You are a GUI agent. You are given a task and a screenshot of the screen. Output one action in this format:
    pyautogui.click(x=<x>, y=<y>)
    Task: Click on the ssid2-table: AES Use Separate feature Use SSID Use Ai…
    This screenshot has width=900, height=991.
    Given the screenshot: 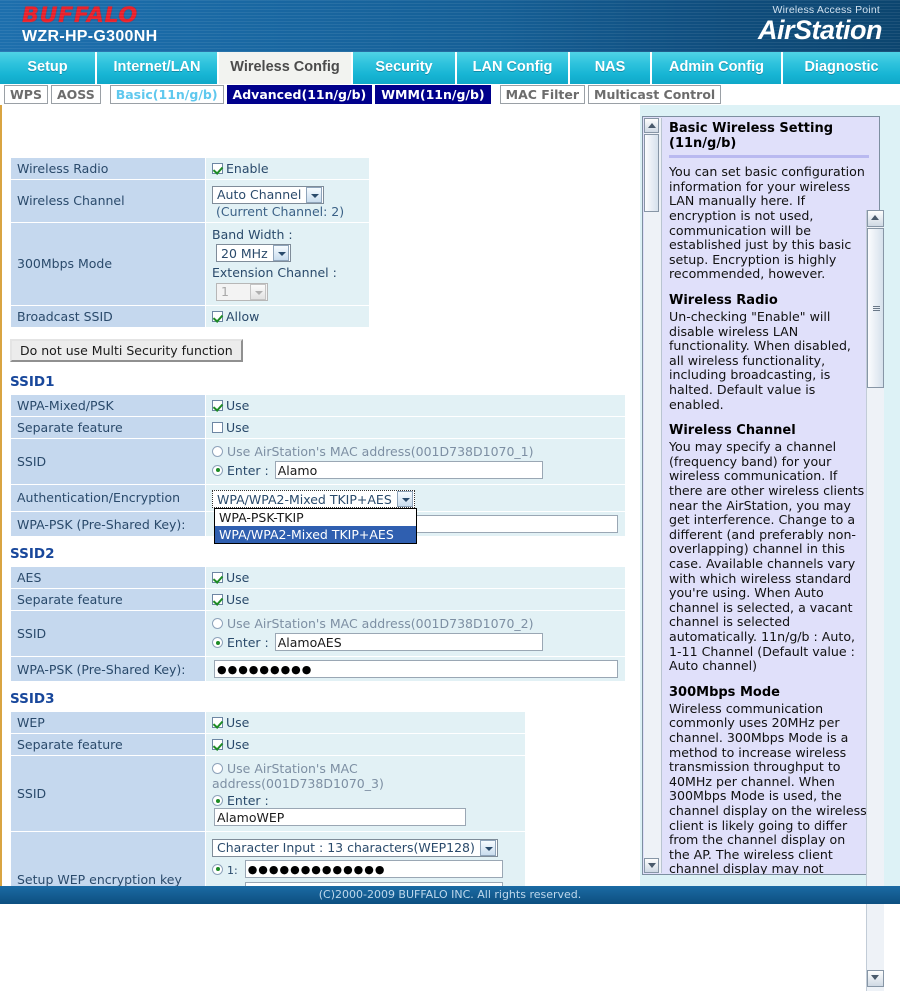 What is the action you would take?
    pyautogui.click(x=318, y=624)
    